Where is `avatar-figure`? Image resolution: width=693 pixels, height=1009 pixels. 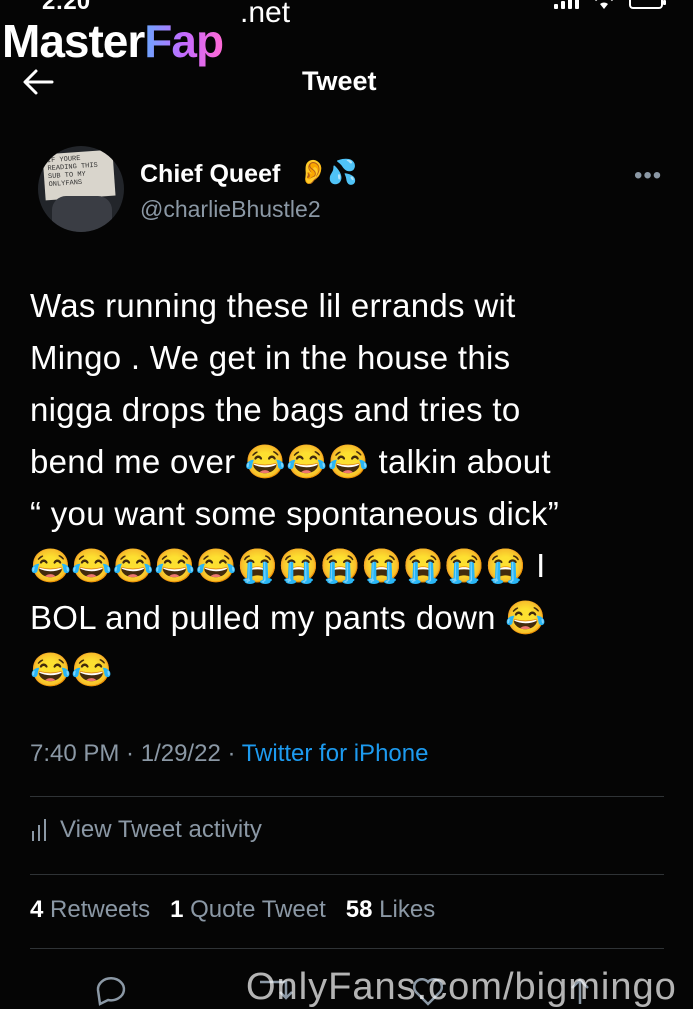 avatar-figure is located at coordinates (82, 214).